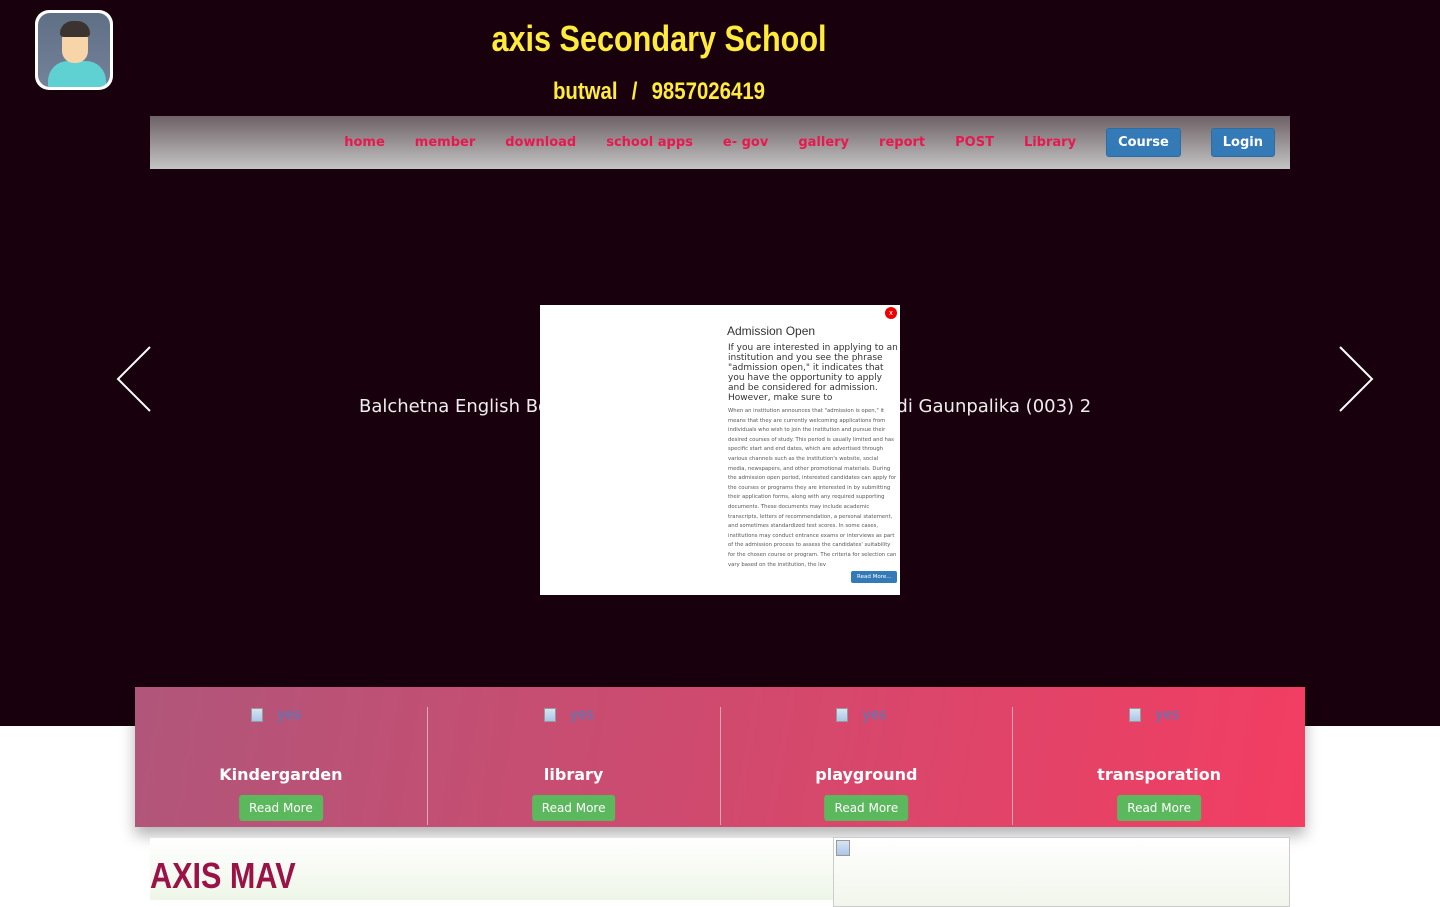 This screenshot has width=1440, height=907. What do you see at coordinates (902, 142) in the screenshot?
I see `nav-report: report` at bounding box center [902, 142].